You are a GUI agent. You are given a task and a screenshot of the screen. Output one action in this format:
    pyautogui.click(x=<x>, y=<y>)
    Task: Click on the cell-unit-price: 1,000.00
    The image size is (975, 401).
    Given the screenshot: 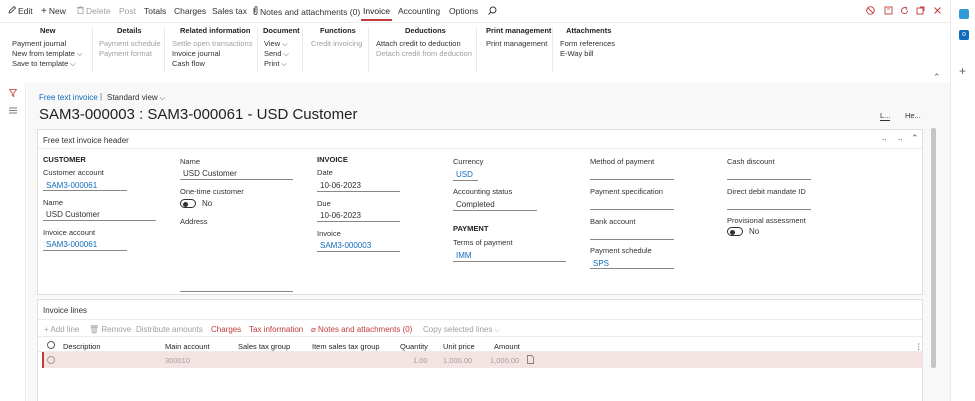 What is the action you would take?
    pyautogui.click(x=457, y=360)
    